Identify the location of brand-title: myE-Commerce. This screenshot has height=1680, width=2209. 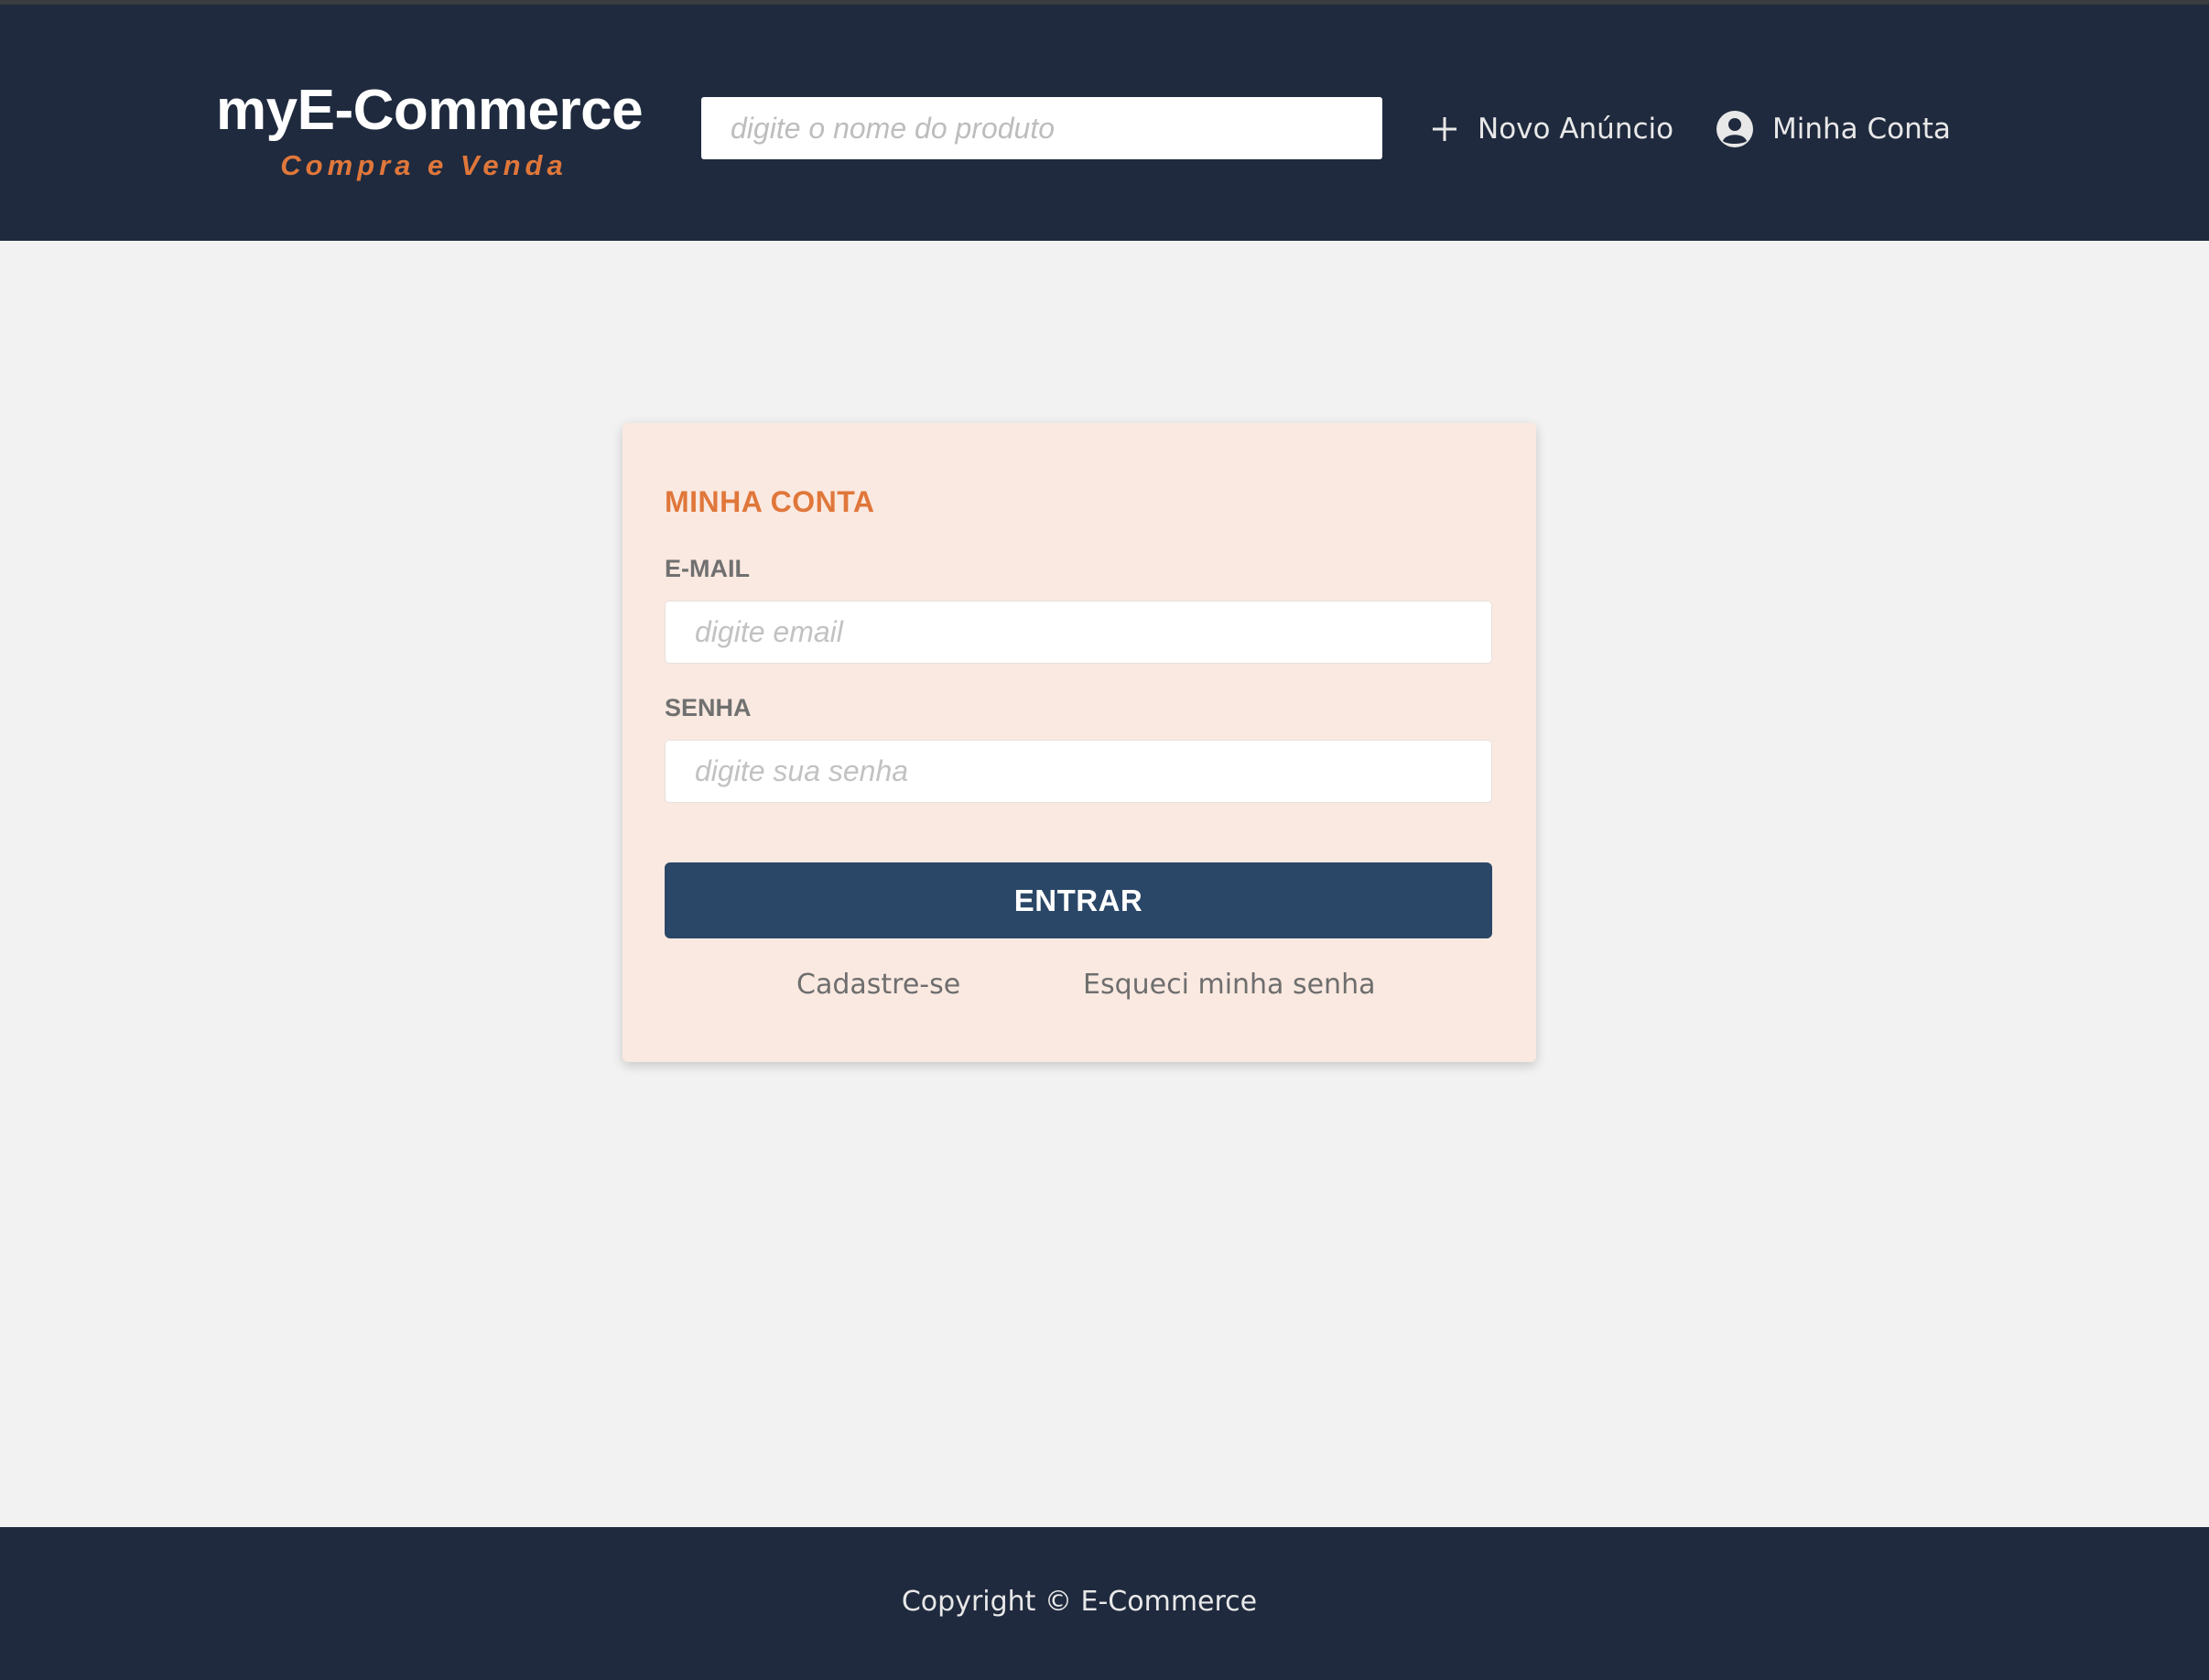
(430, 110).